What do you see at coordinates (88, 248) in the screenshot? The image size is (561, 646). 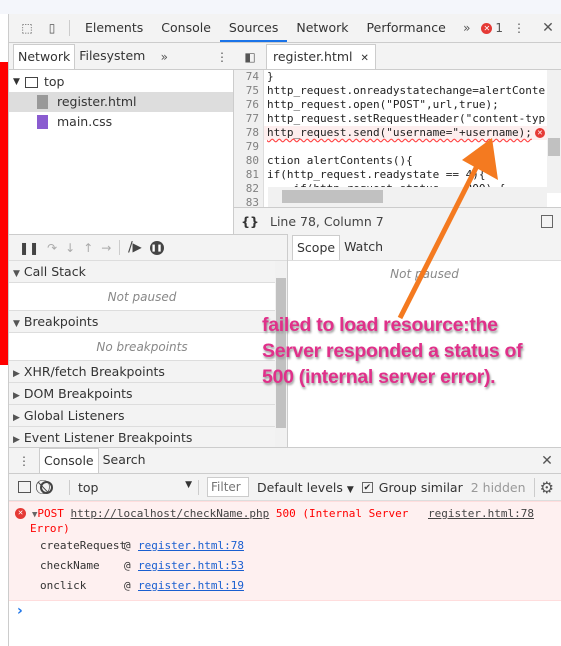 I see `step-out-icon: ↑` at bounding box center [88, 248].